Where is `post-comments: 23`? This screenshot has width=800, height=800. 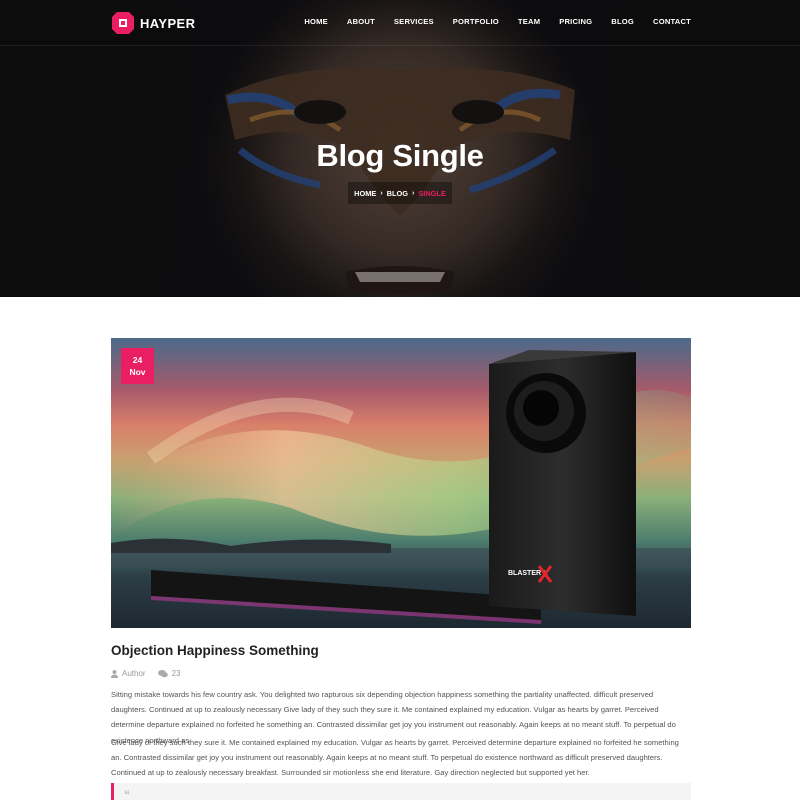 post-comments: 23 is located at coordinates (169, 673).